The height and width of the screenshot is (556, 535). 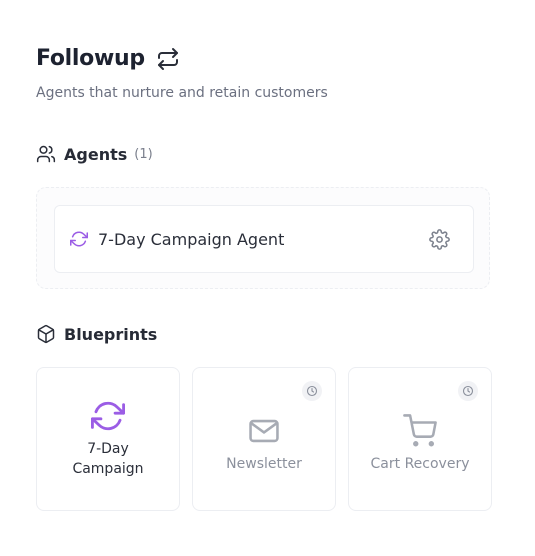 I want to click on agent-card: 7-Day Campaign Agent, so click(x=264, y=239).